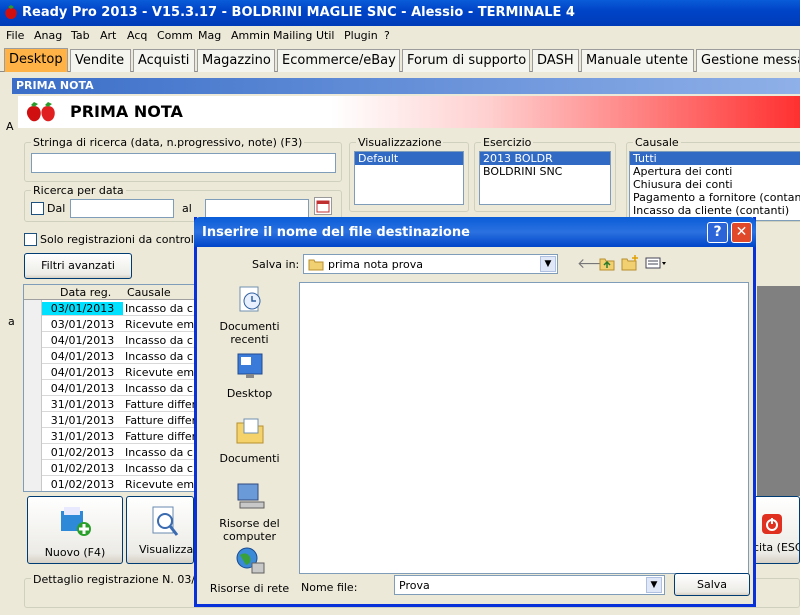 The height and width of the screenshot is (615, 800). I want to click on table-row: 03/01/2013 Ricevute emes, so click(113, 324).